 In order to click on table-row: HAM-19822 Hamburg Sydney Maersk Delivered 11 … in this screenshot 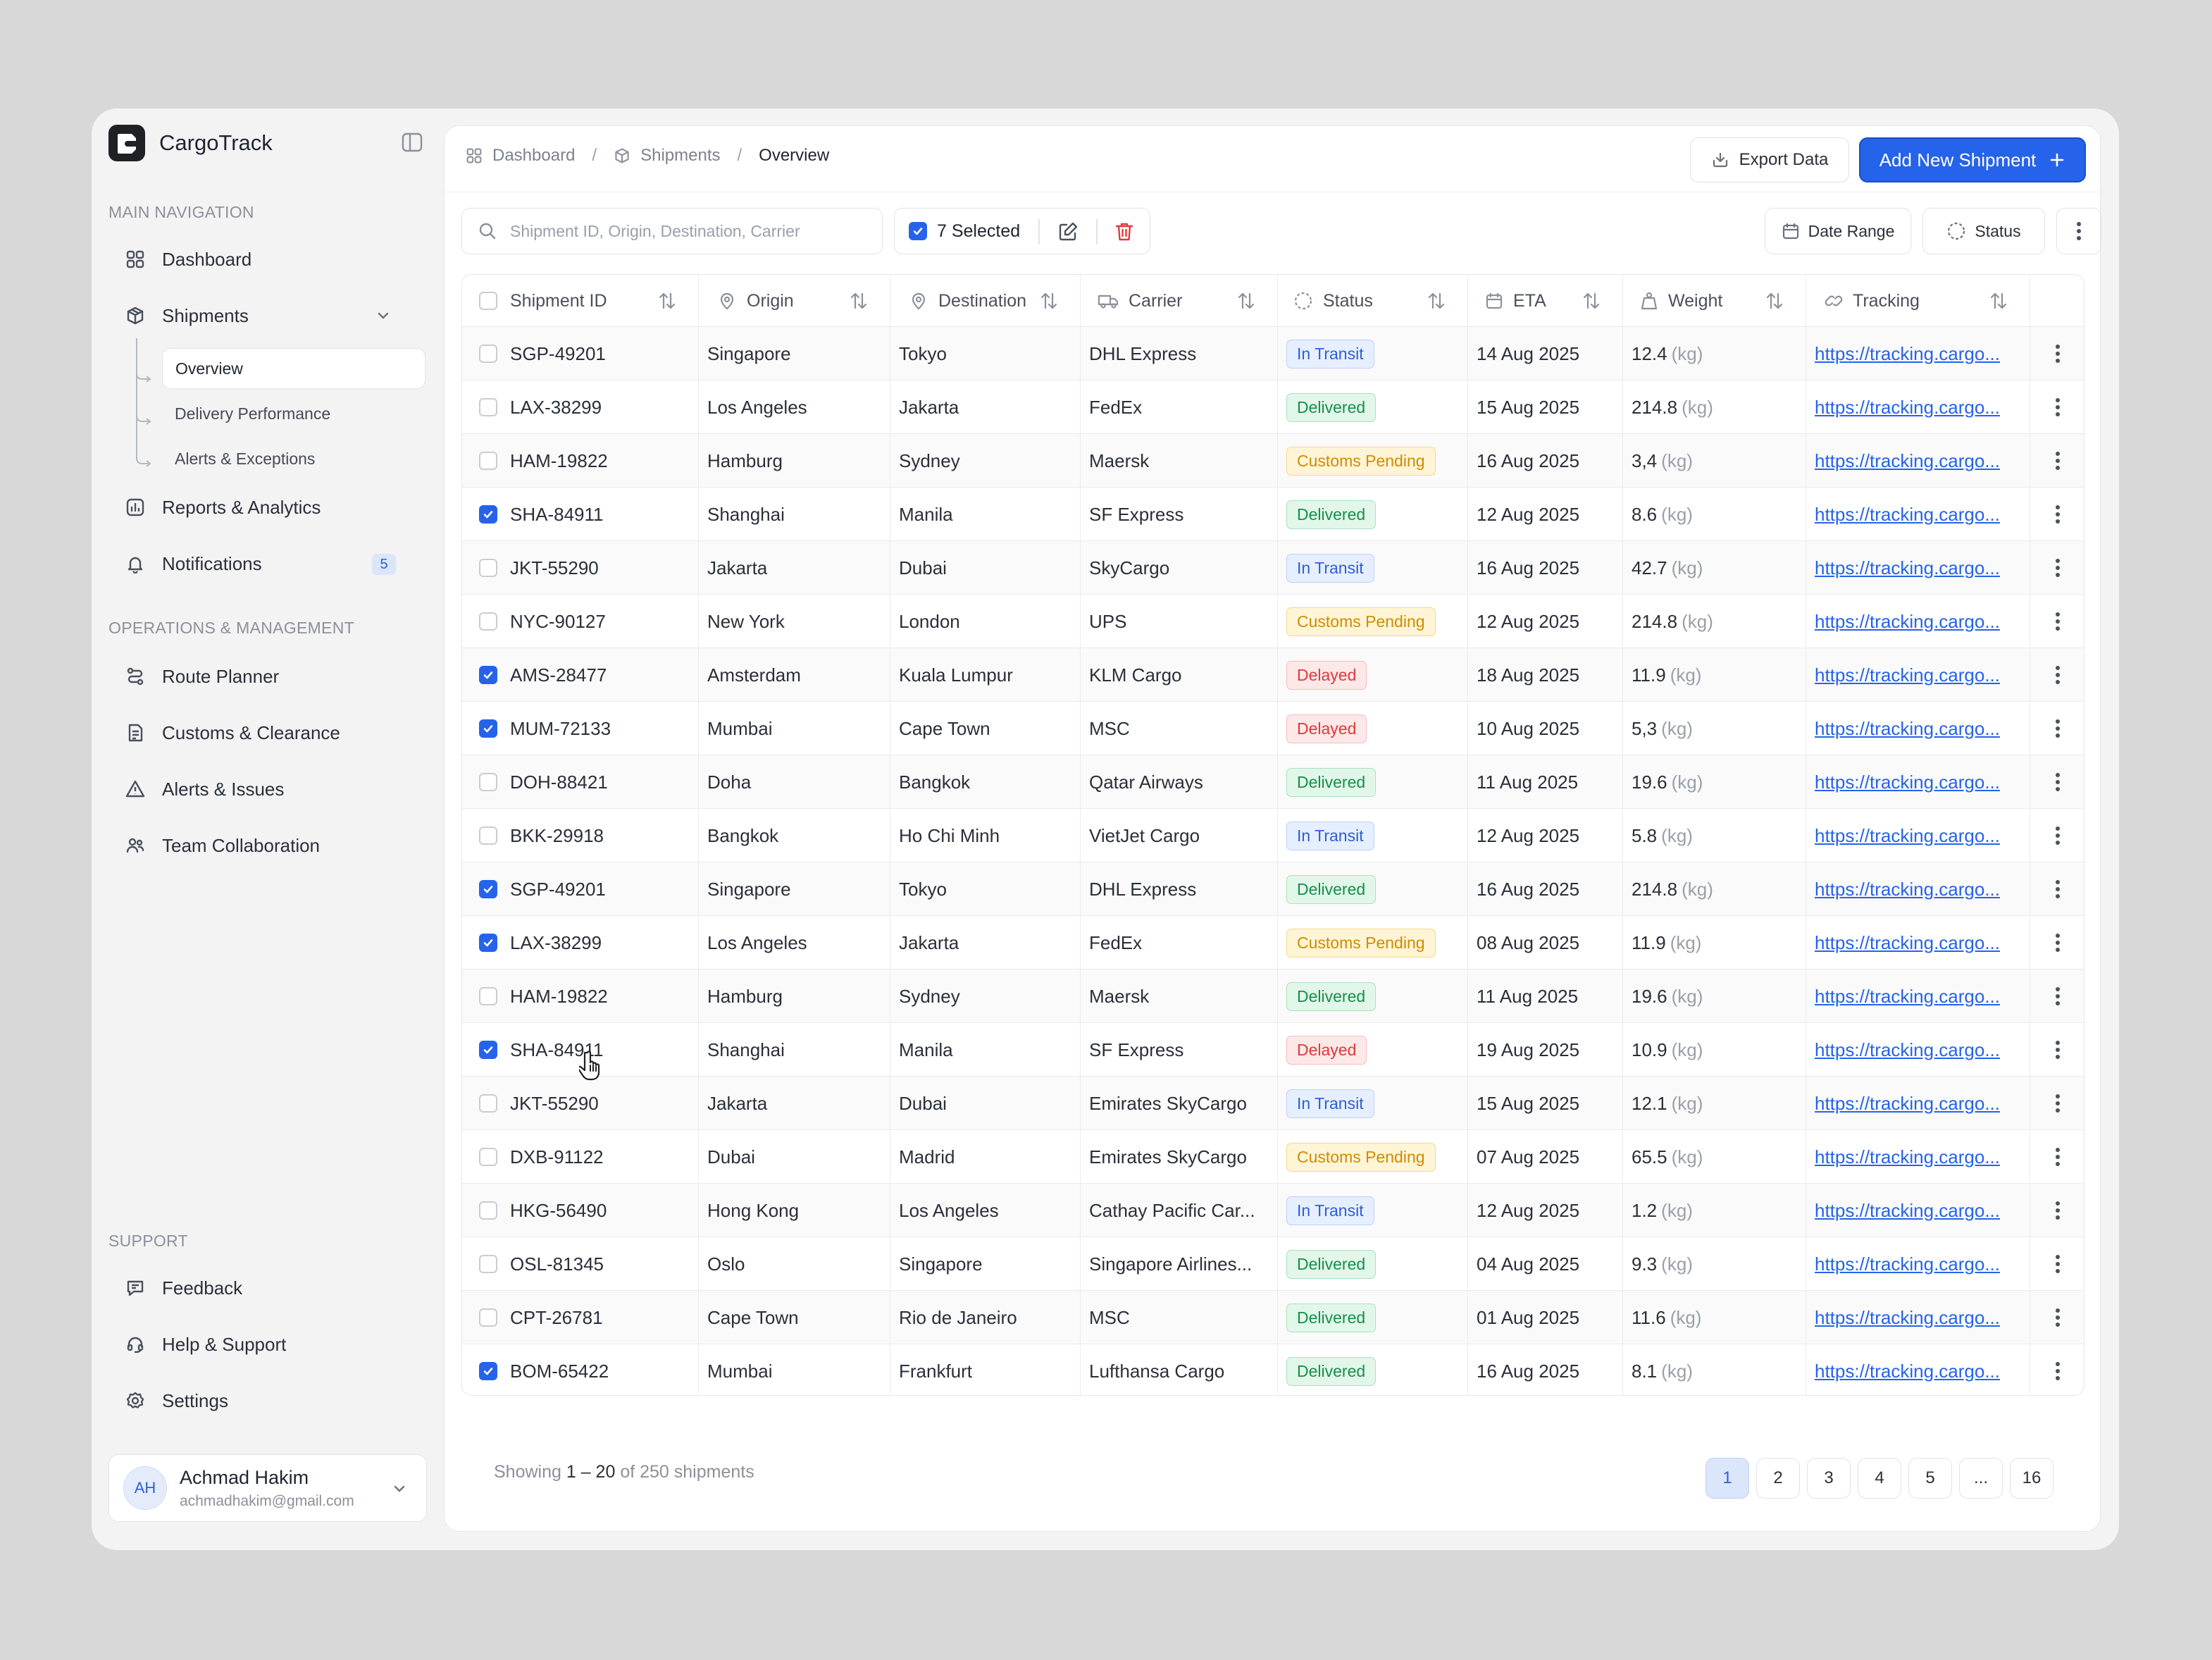, I will do `click(1273, 996)`.